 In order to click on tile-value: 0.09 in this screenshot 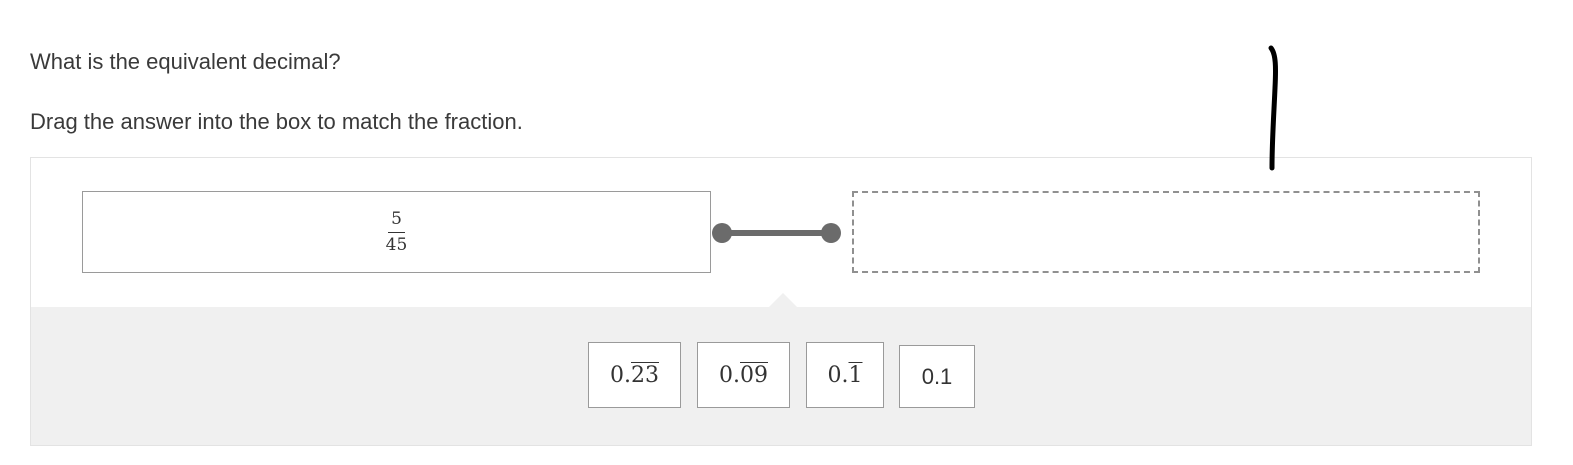, I will do `click(743, 375)`.